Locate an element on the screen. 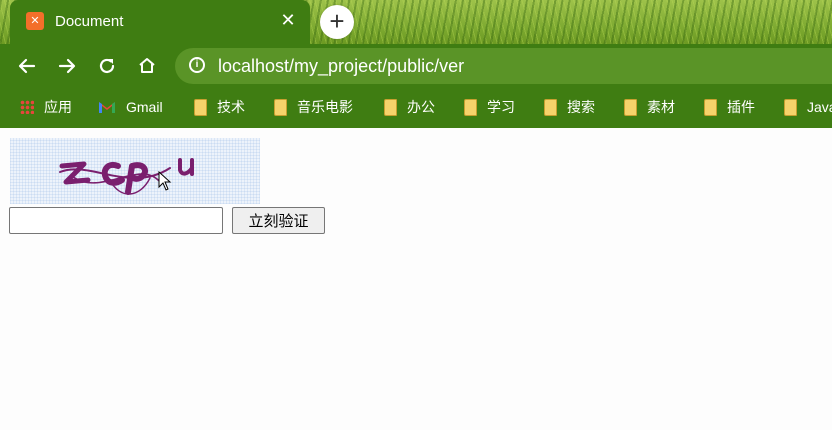 This screenshot has height=430, width=832. bookmark-label: 搜索 is located at coordinates (581, 107).